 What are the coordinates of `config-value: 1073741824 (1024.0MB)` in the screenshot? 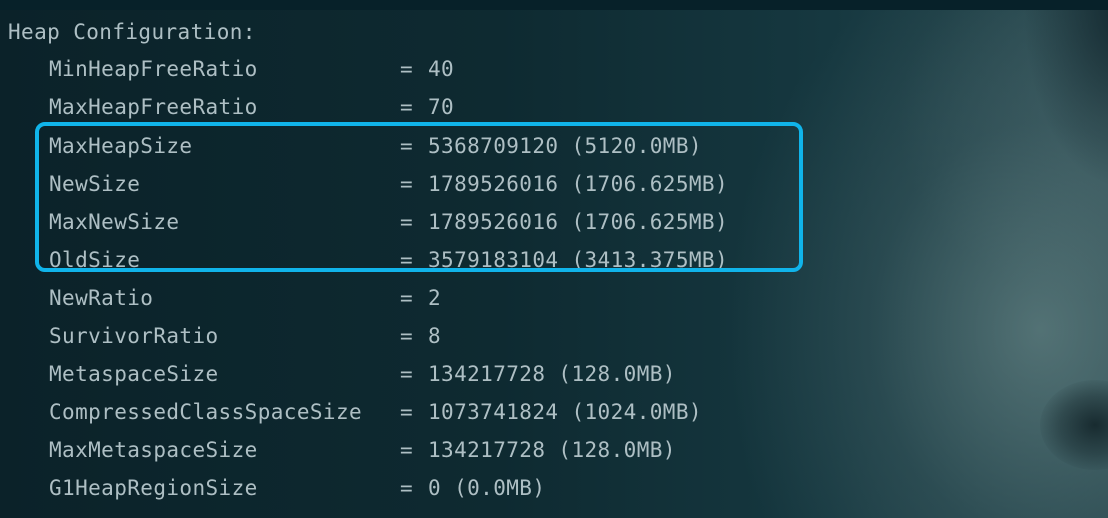 It's located at (565, 412).